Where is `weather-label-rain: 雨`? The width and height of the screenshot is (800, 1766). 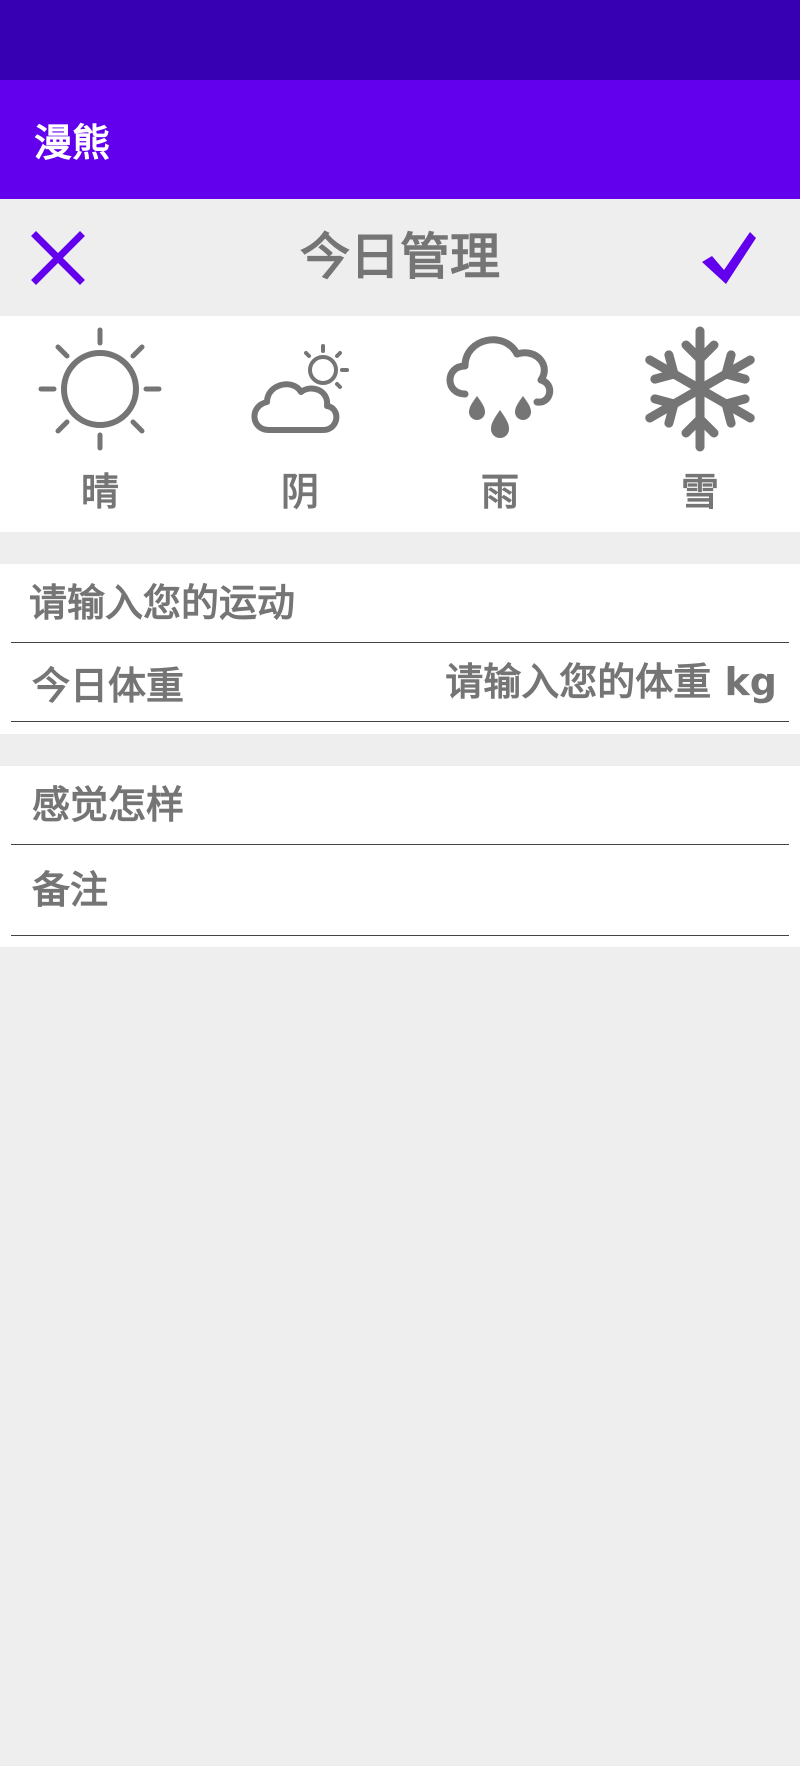 weather-label-rain: 雨 is located at coordinates (499, 492).